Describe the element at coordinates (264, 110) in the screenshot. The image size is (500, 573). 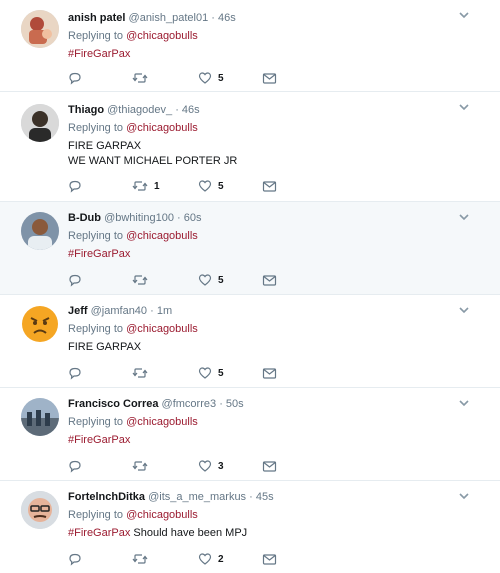
I see `tweet-header: Thiago @thiagodev_ · 46s` at that location.